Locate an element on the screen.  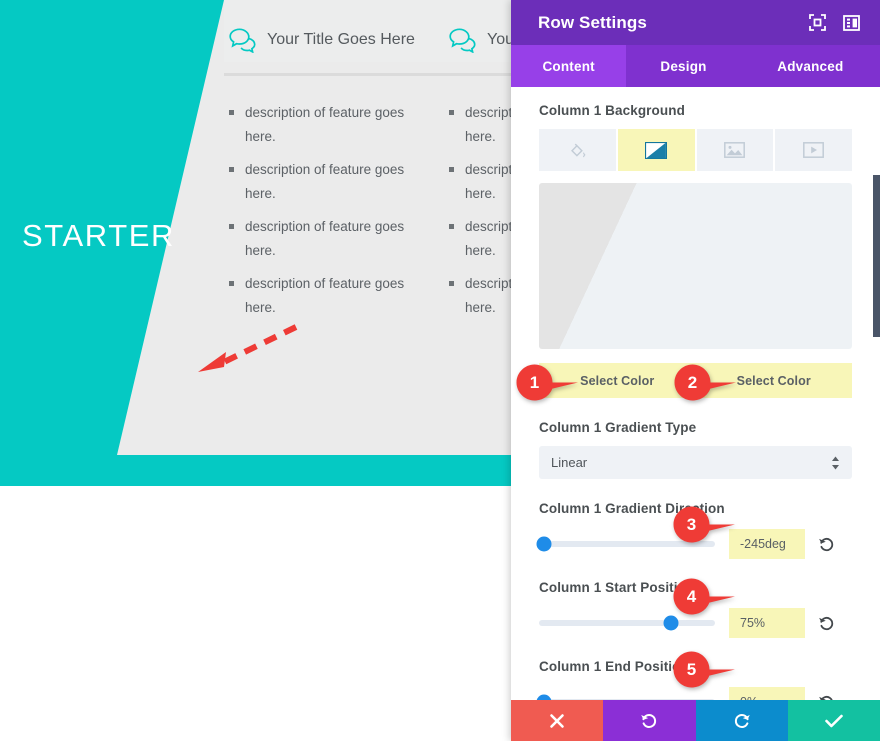
undo-button is located at coordinates (649, 720).